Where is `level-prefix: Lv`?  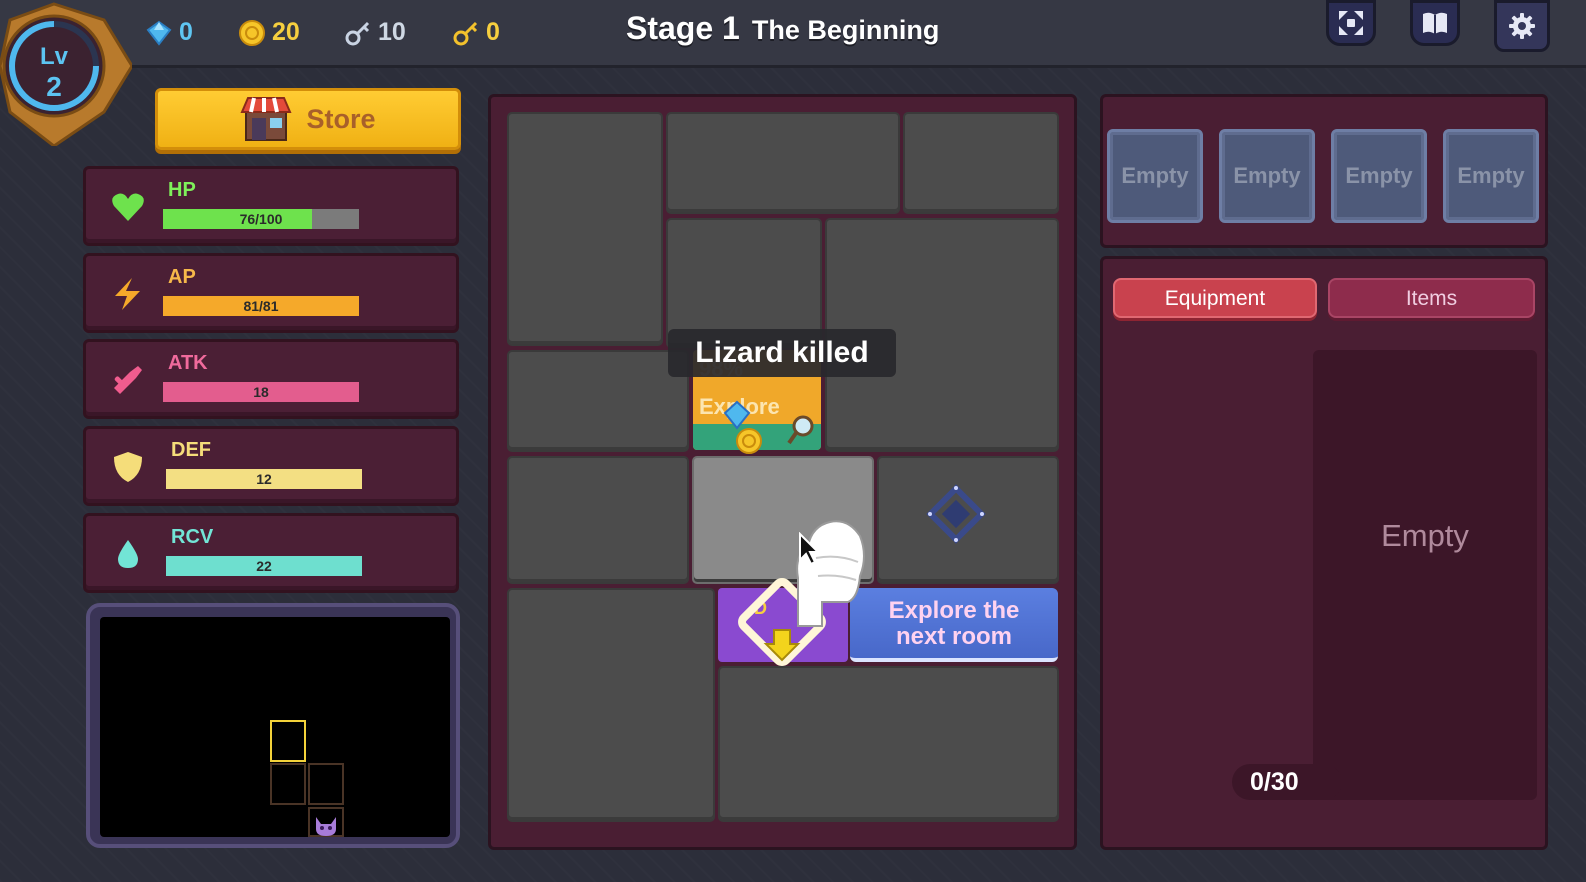
level-prefix: Lv is located at coordinates (53, 56).